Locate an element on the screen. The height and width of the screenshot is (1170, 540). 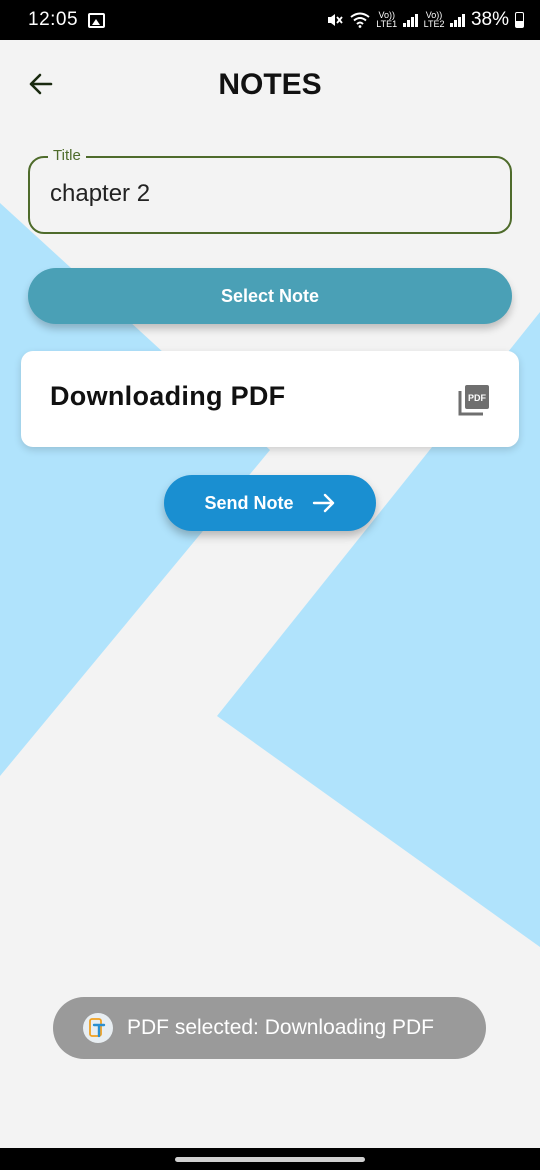
app-logo-icon is located at coordinates (97, 1028).